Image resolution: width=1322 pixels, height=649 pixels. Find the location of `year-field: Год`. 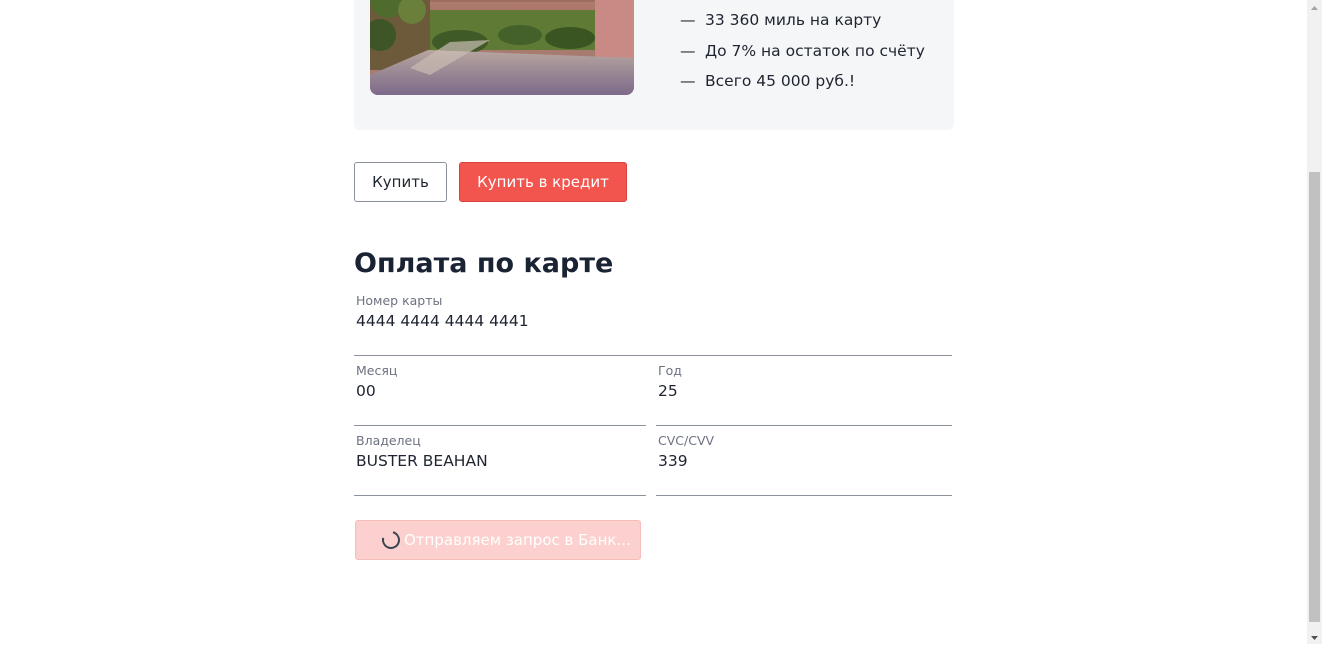

year-field: Год is located at coordinates (804, 391).